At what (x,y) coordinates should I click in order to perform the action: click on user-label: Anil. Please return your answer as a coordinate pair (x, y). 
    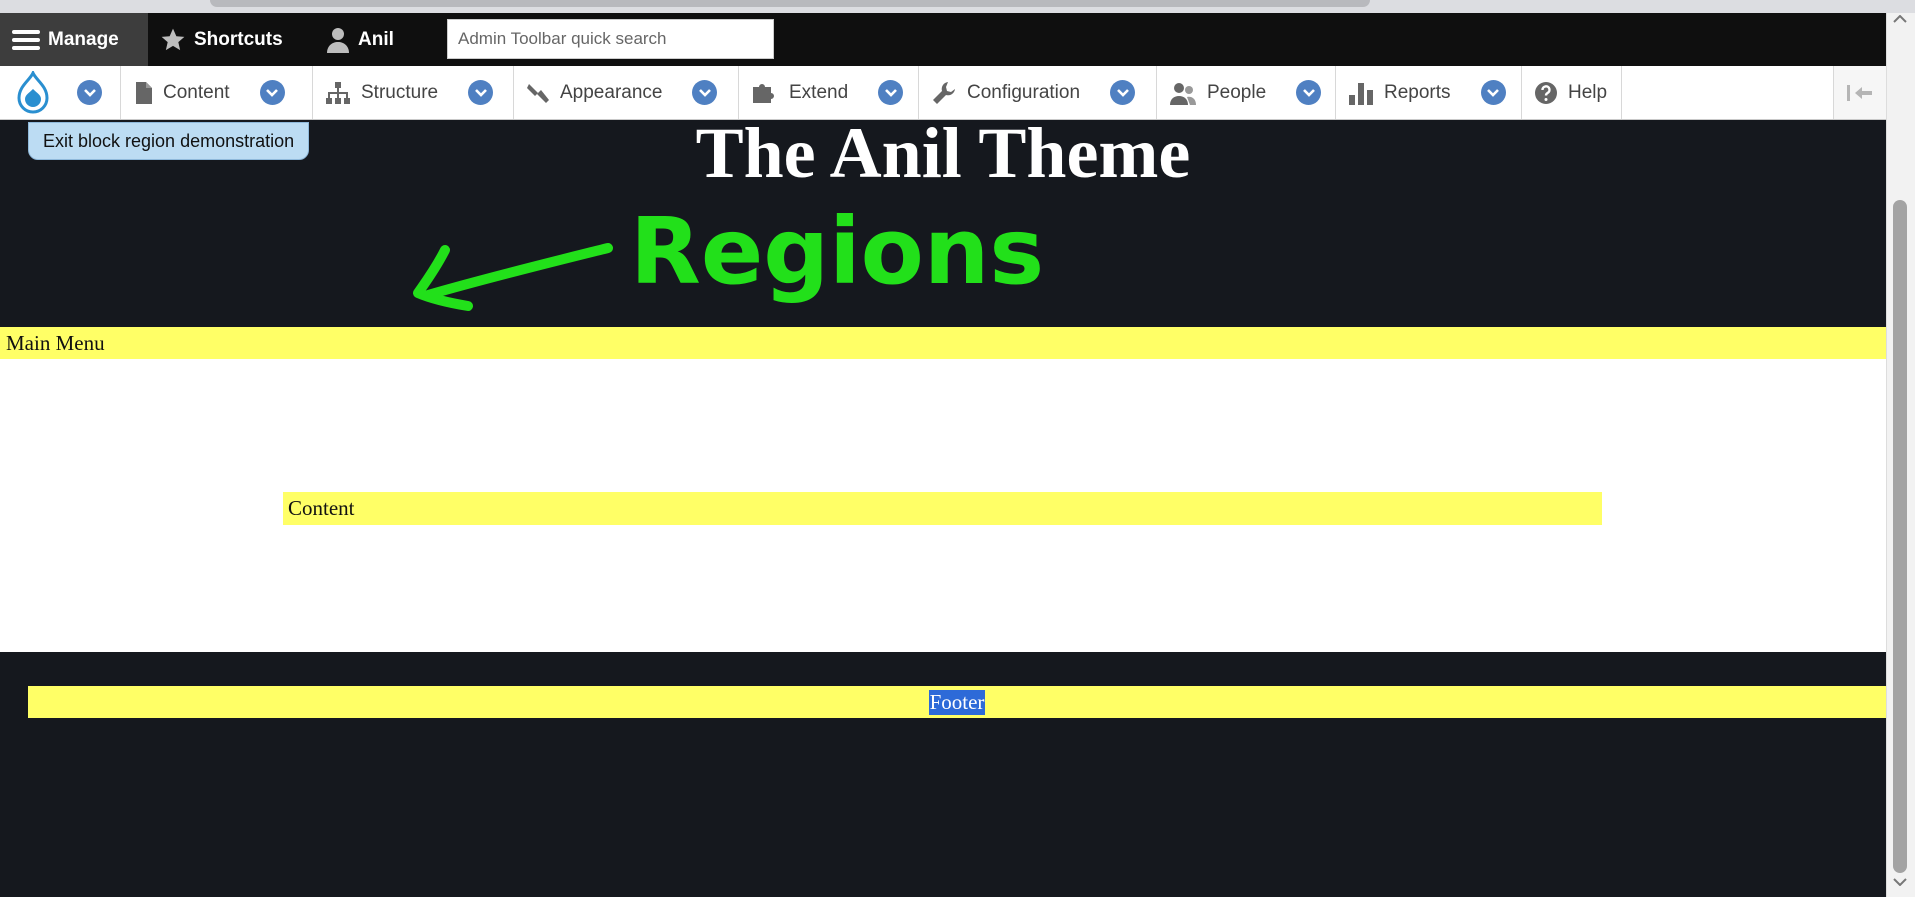
    Looking at the image, I should click on (376, 39).